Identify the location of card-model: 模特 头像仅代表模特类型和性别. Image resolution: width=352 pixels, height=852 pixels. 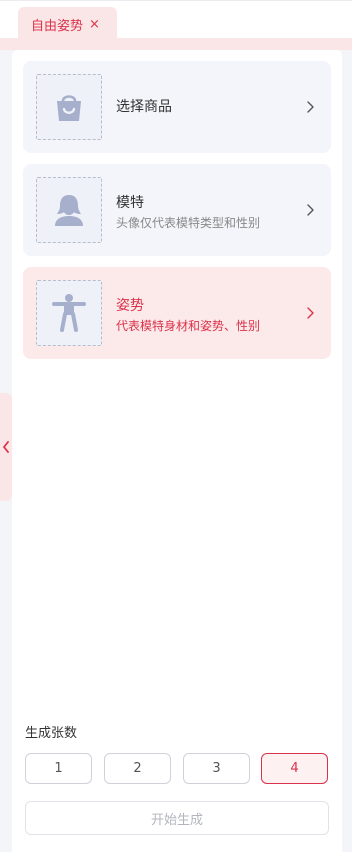
(177, 210).